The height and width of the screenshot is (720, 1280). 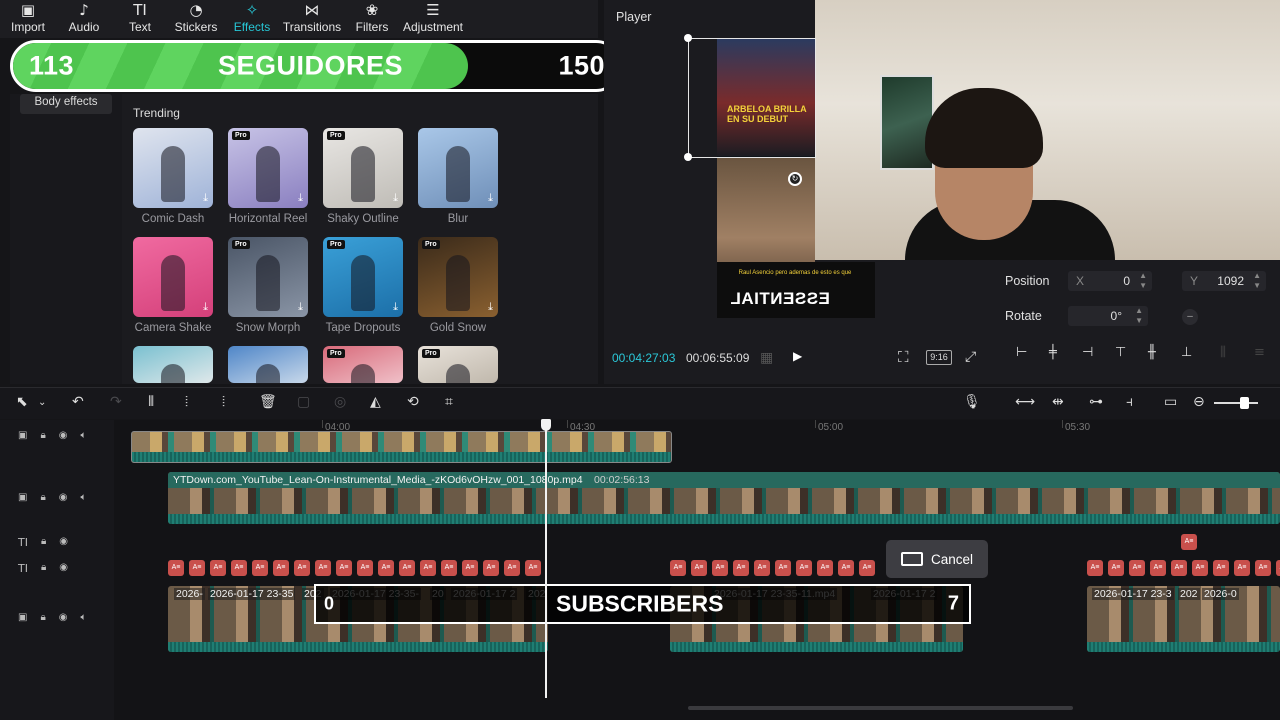 I want to click on select-tool-icon: ⬉, so click(x=22, y=402).